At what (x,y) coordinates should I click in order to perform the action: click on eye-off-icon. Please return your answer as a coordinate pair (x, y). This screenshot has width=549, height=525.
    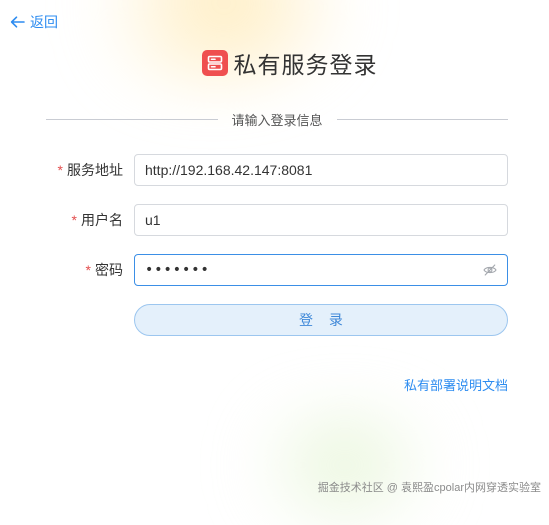
    Looking at the image, I should click on (490, 270).